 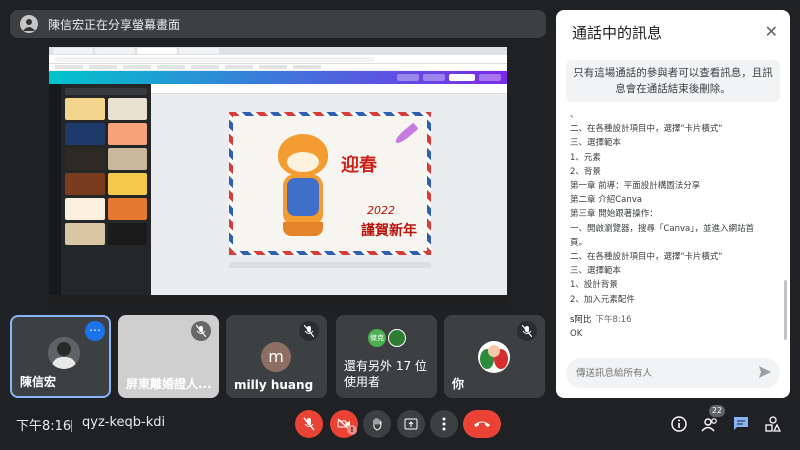 I want to click on participant-tile-presenter: ⋯ 陳信宏, so click(x=60, y=356).